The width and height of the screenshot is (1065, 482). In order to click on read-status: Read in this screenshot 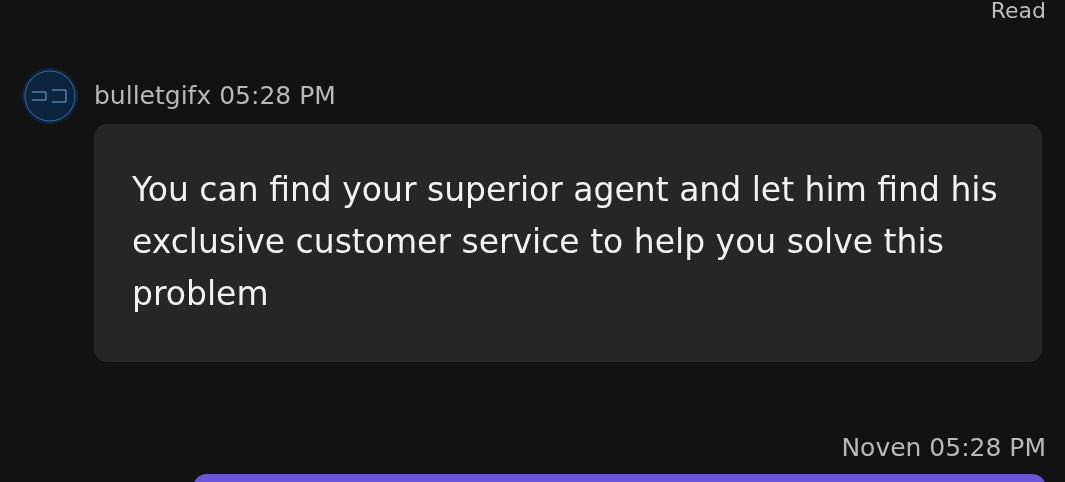, I will do `click(1018, 11)`.